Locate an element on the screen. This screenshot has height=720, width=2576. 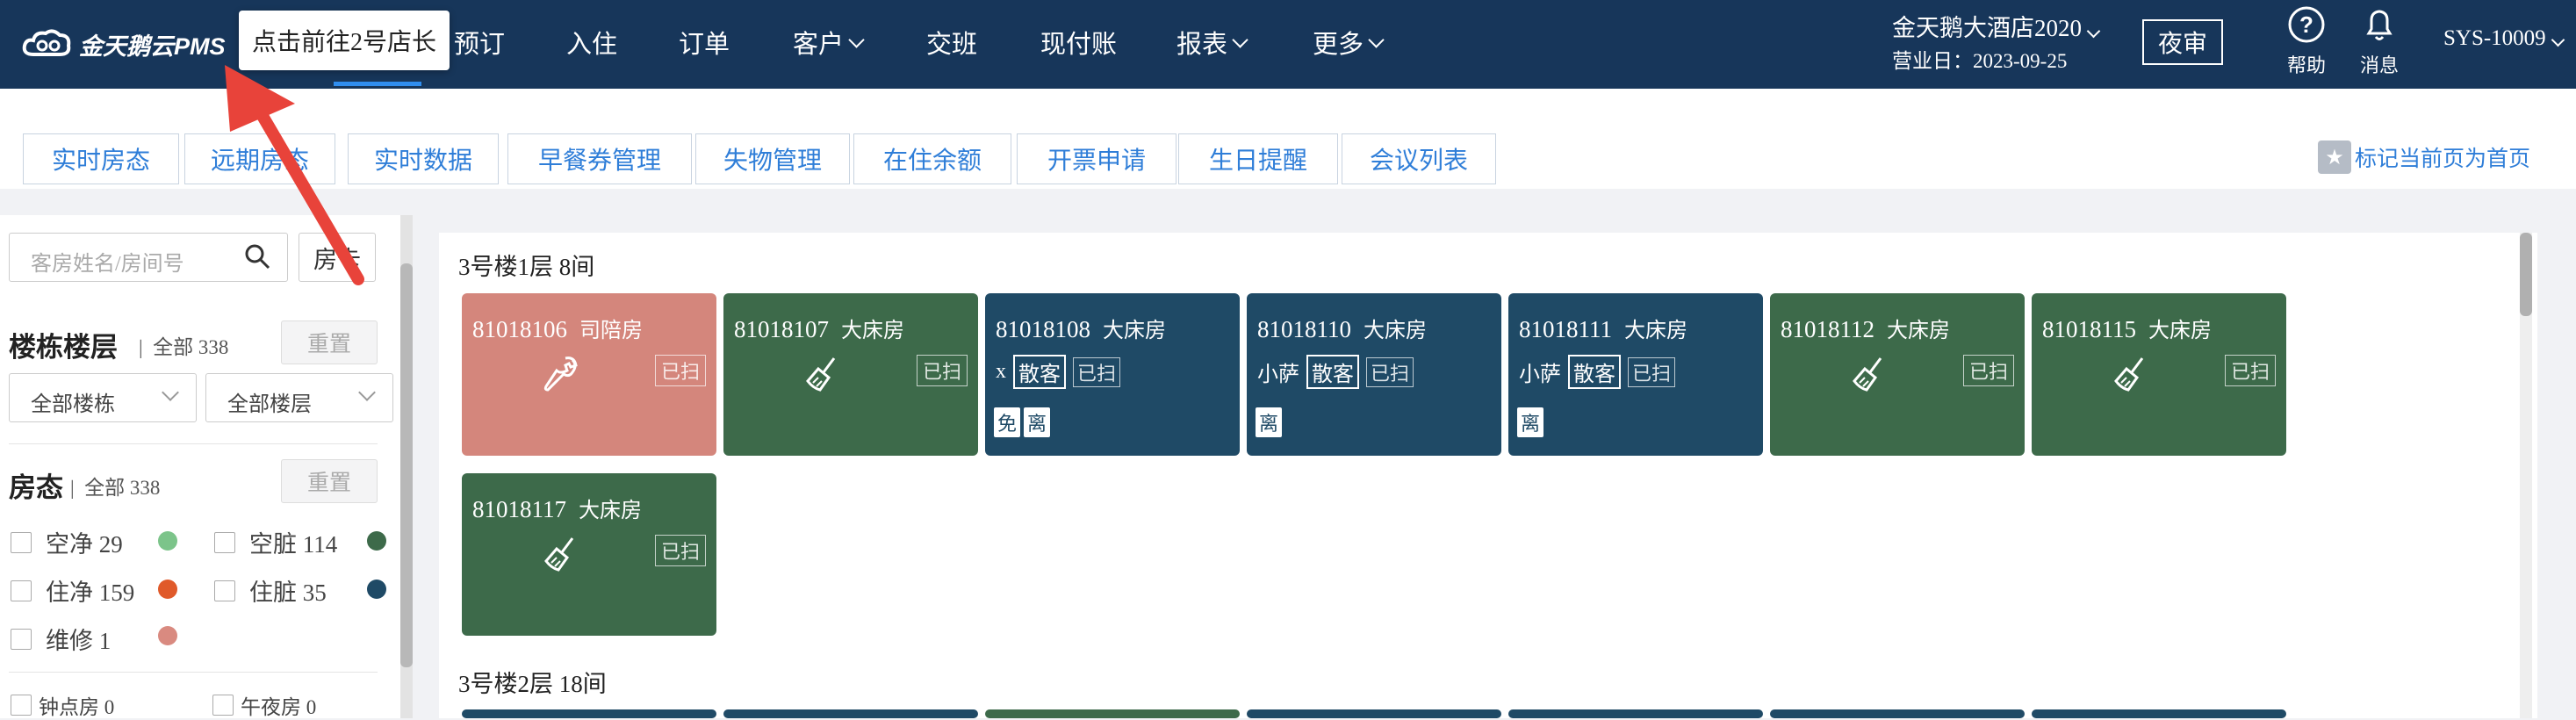
nav-customers: 客户 is located at coordinates (829, 42).